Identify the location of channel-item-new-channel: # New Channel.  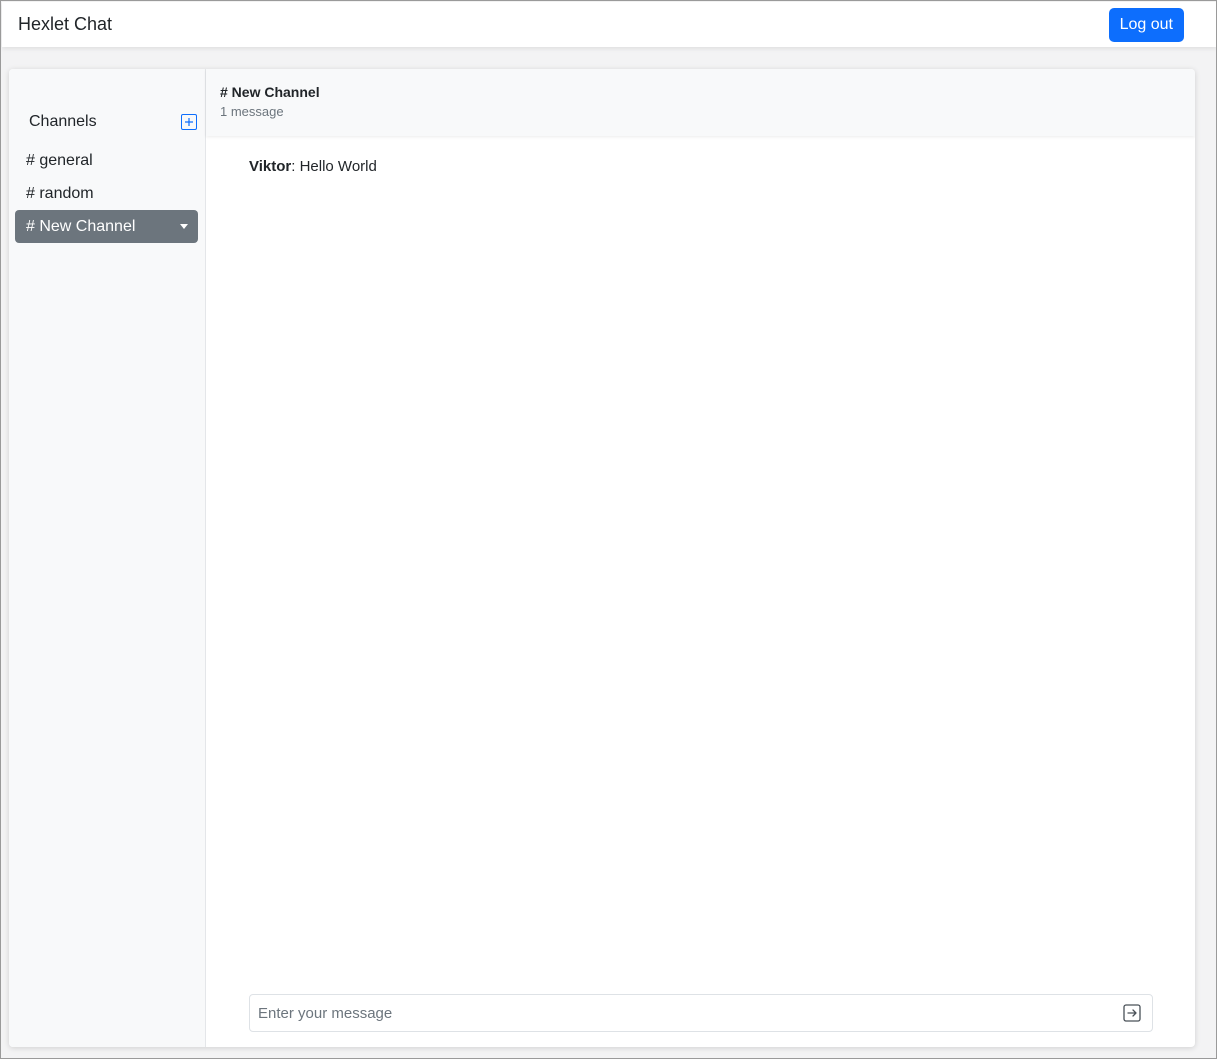
(106, 226).